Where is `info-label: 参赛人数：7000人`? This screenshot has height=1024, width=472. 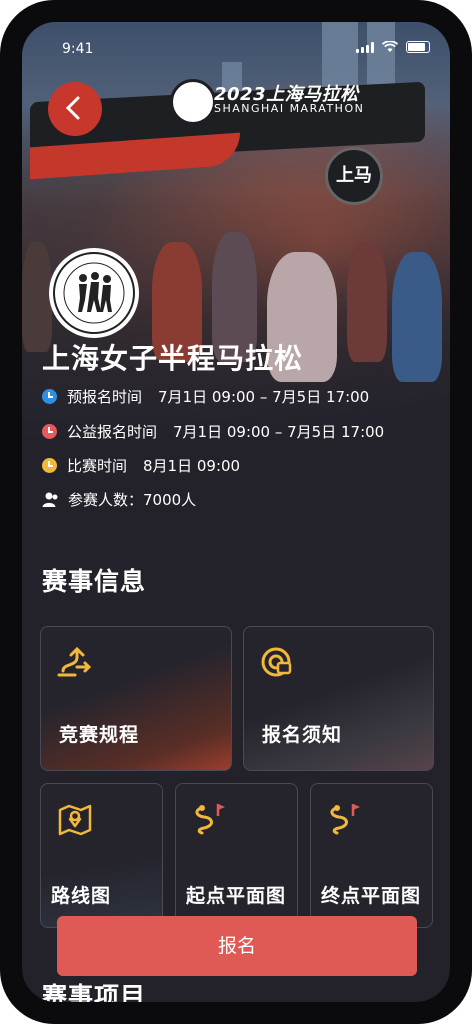 info-label: 参赛人数：7000人 is located at coordinates (132, 500).